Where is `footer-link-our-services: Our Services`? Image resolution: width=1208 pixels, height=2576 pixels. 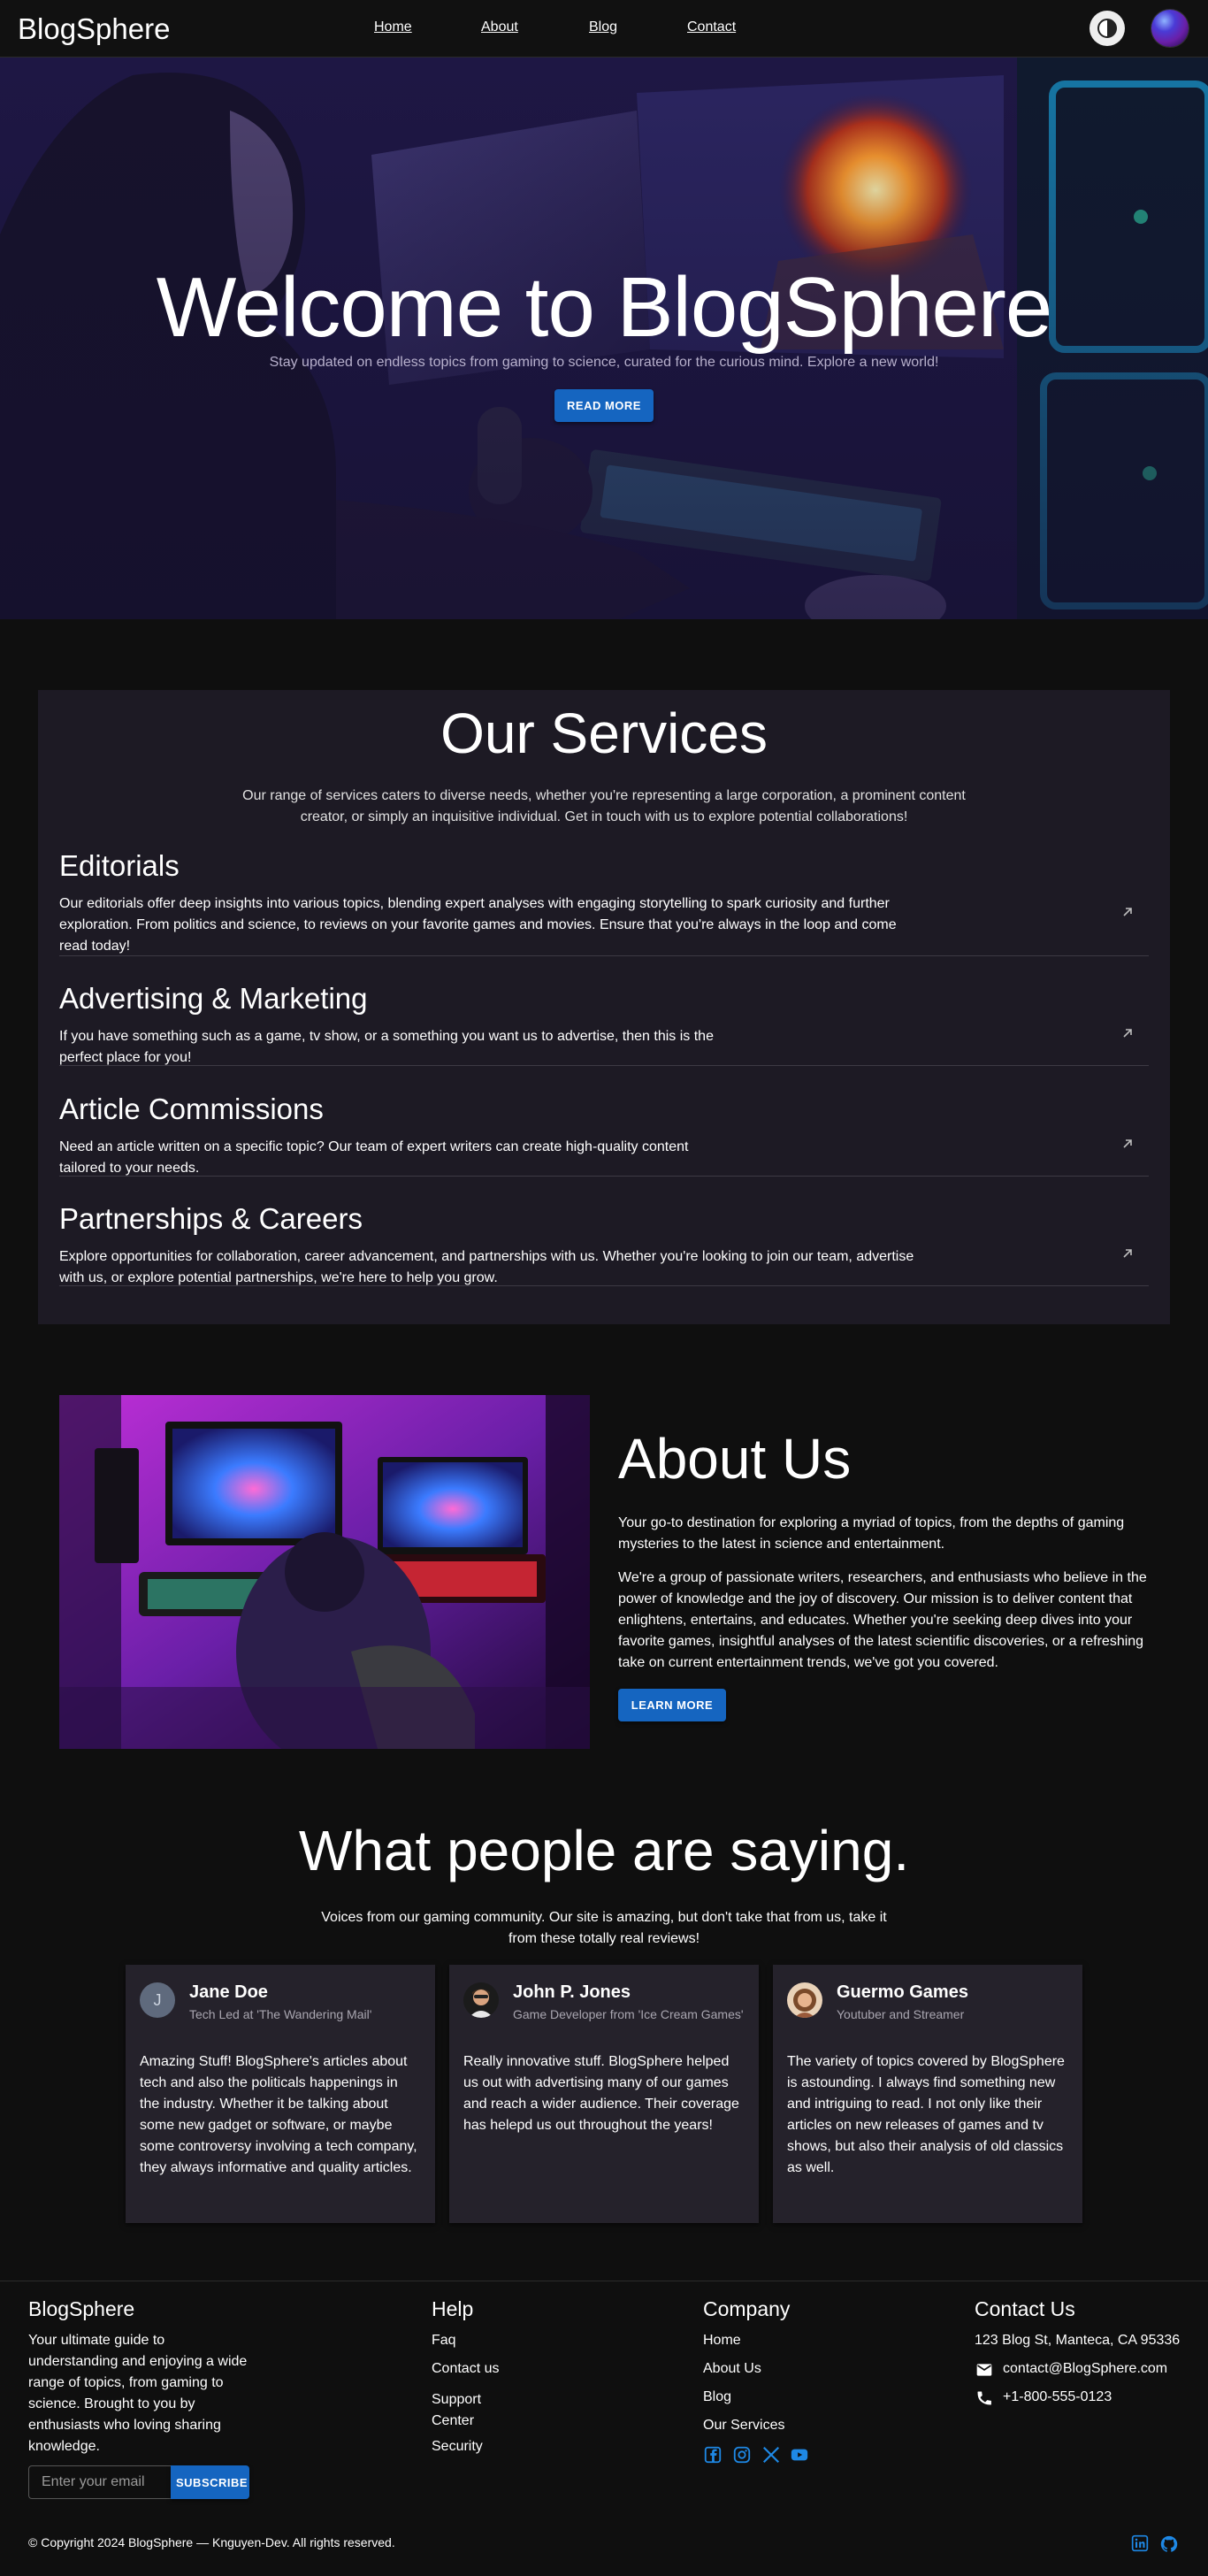 footer-link-our-services: Our Services is located at coordinates (743, 2426).